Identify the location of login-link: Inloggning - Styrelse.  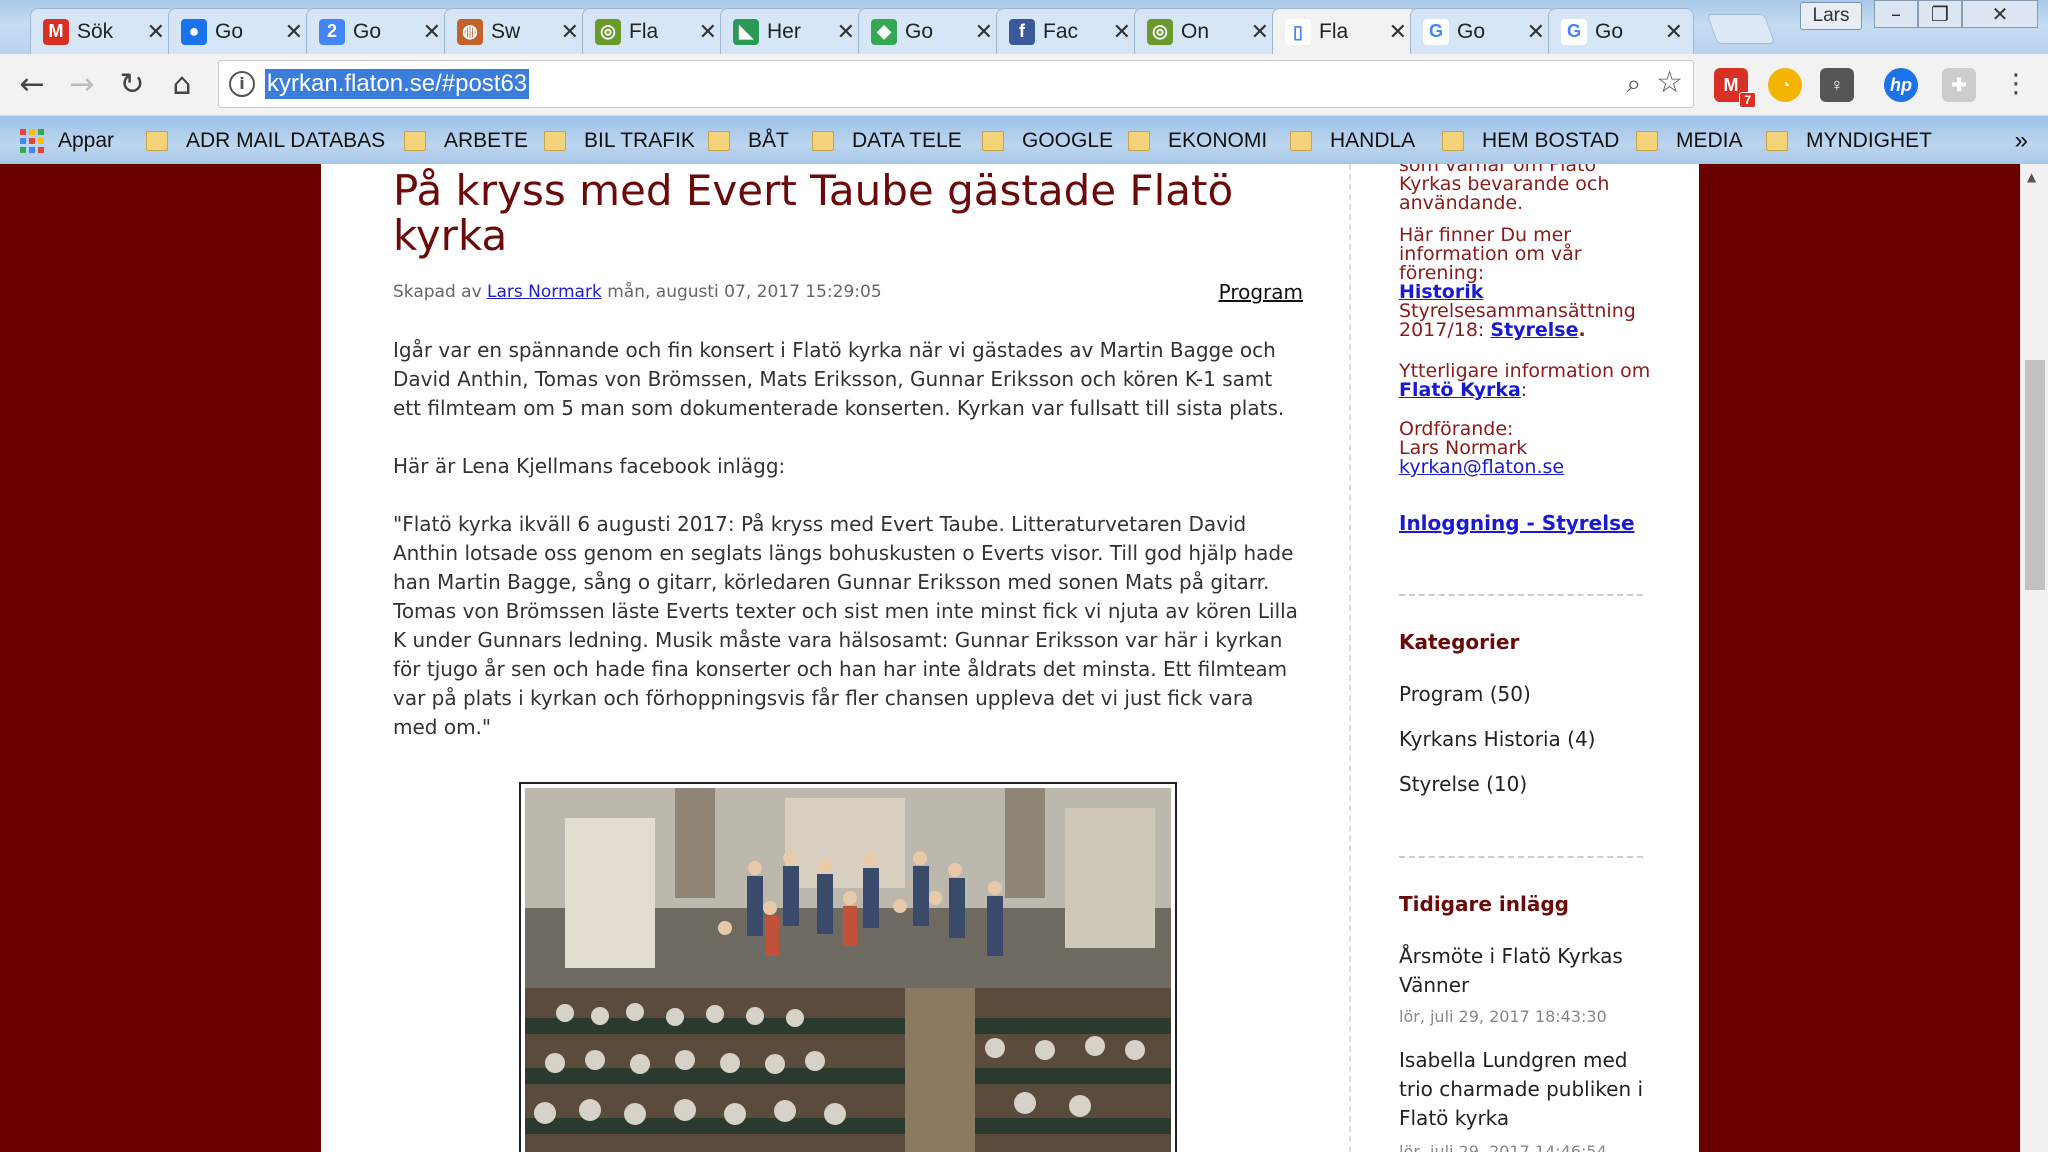
(1517, 523).